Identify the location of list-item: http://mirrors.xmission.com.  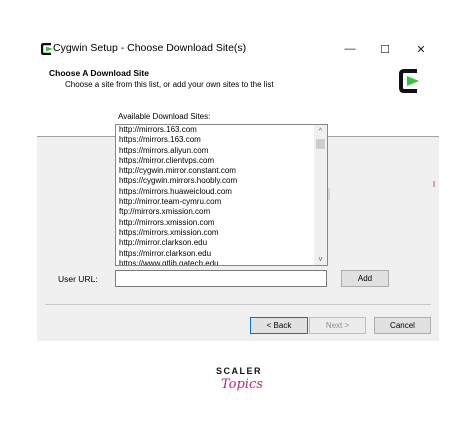
(215, 223).